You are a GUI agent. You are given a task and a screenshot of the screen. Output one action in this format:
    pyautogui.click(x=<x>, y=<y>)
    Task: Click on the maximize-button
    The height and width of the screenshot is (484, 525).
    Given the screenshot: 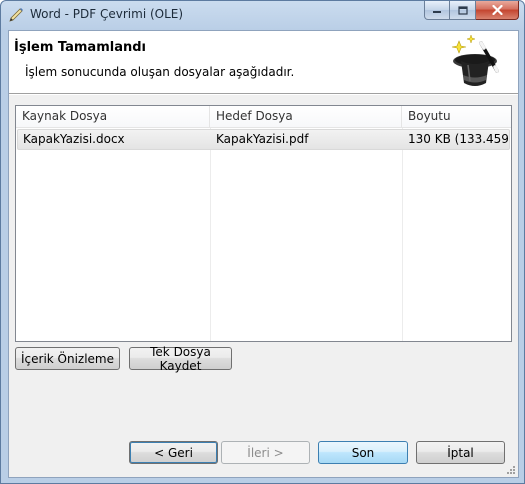 What is the action you would take?
    pyautogui.click(x=463, y=10)
    